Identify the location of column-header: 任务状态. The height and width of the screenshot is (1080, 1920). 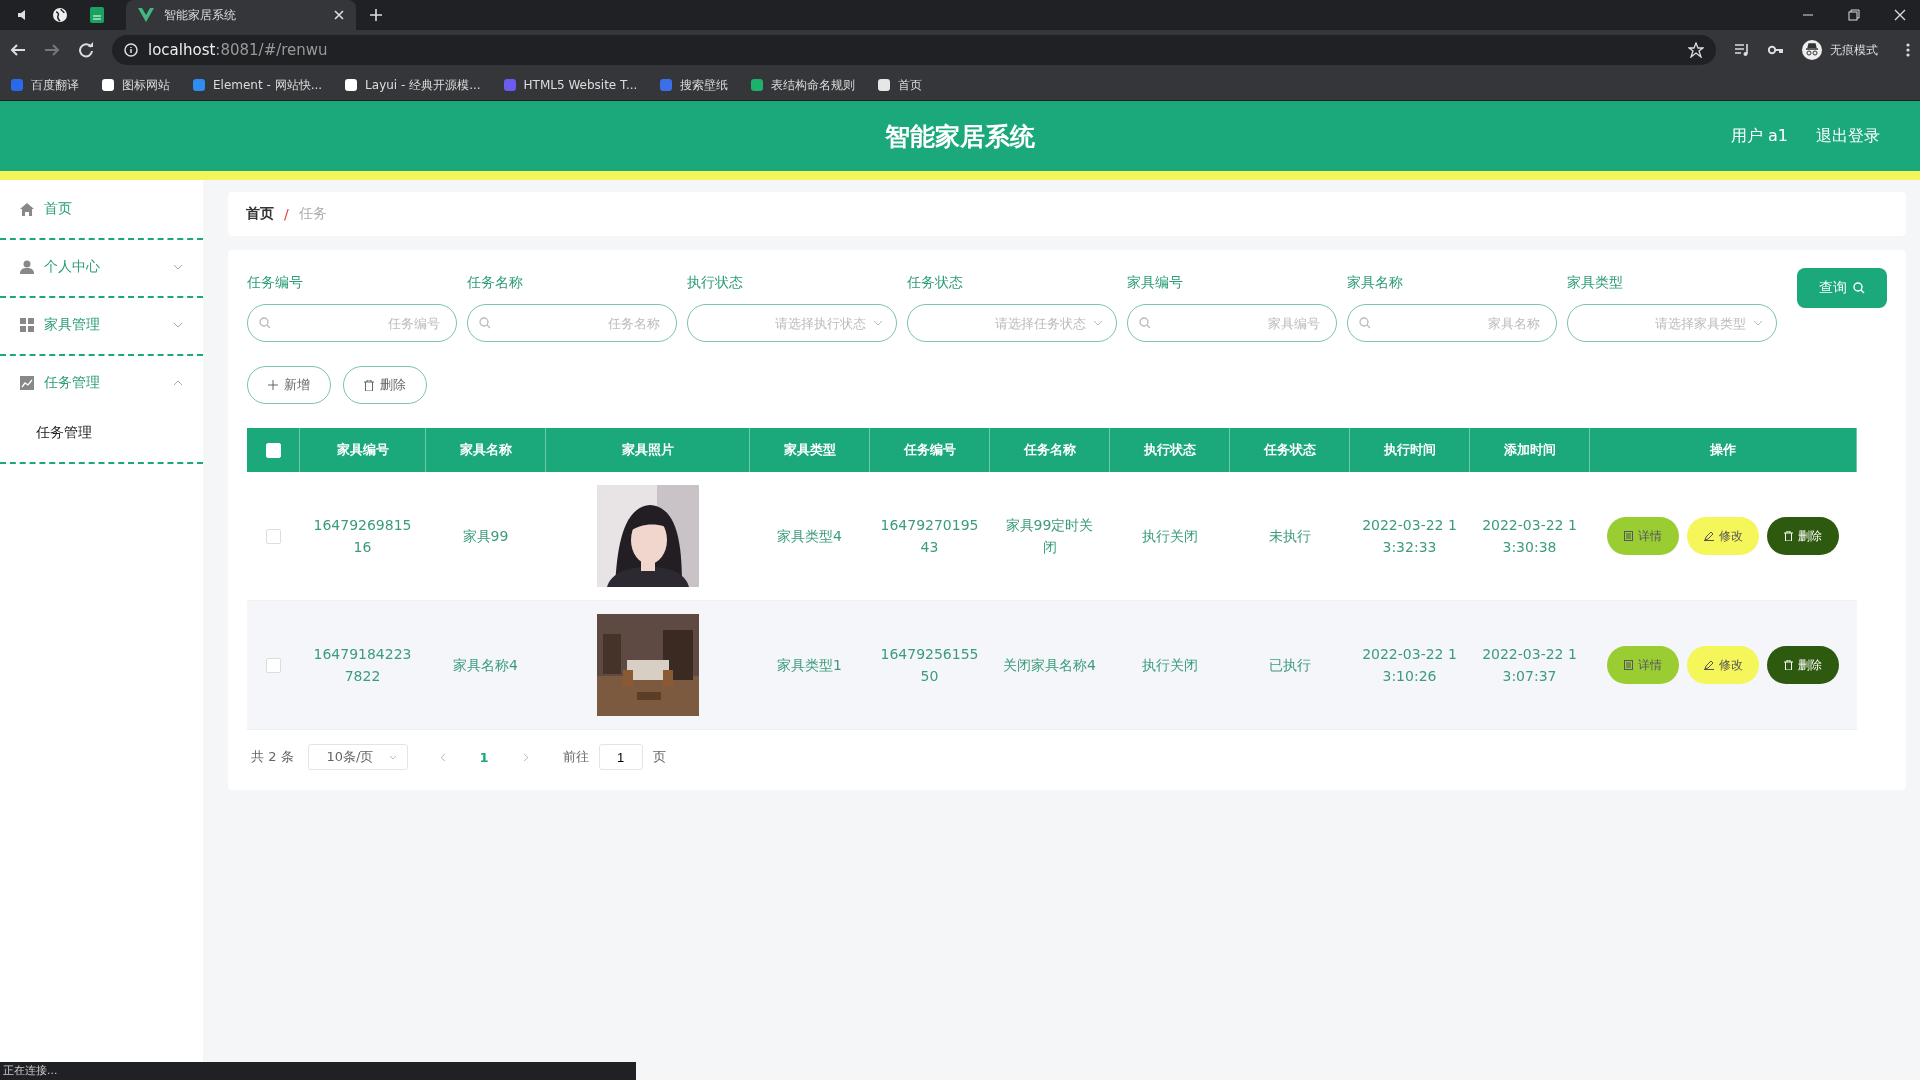
(1289, 450).